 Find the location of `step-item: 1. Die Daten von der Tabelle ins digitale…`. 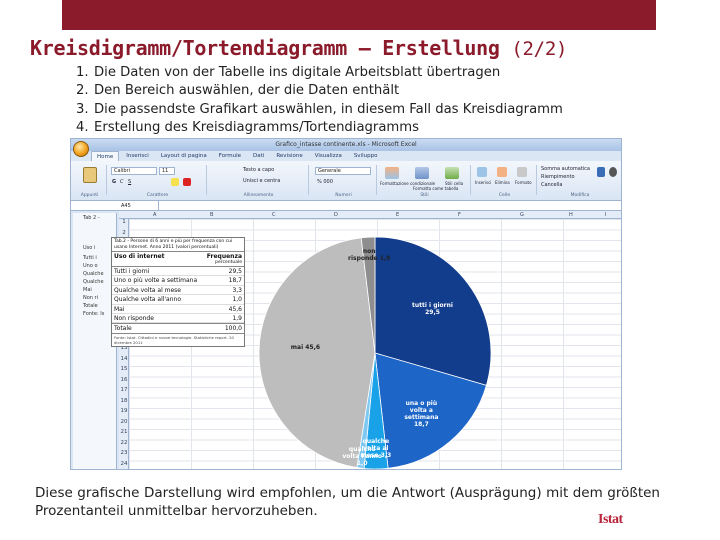

step-item: 1. Die Daten von der Tabelle ins digitale… is located at coordinates (288, 72).